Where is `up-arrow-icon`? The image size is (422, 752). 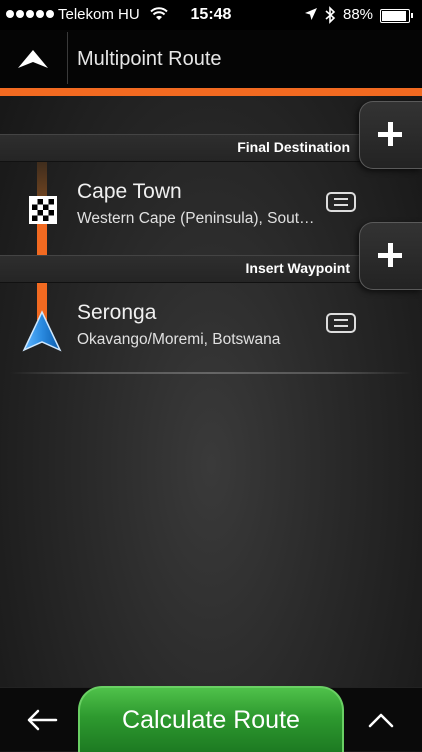
up-arrow-icon is located at coordinates (33, 59).